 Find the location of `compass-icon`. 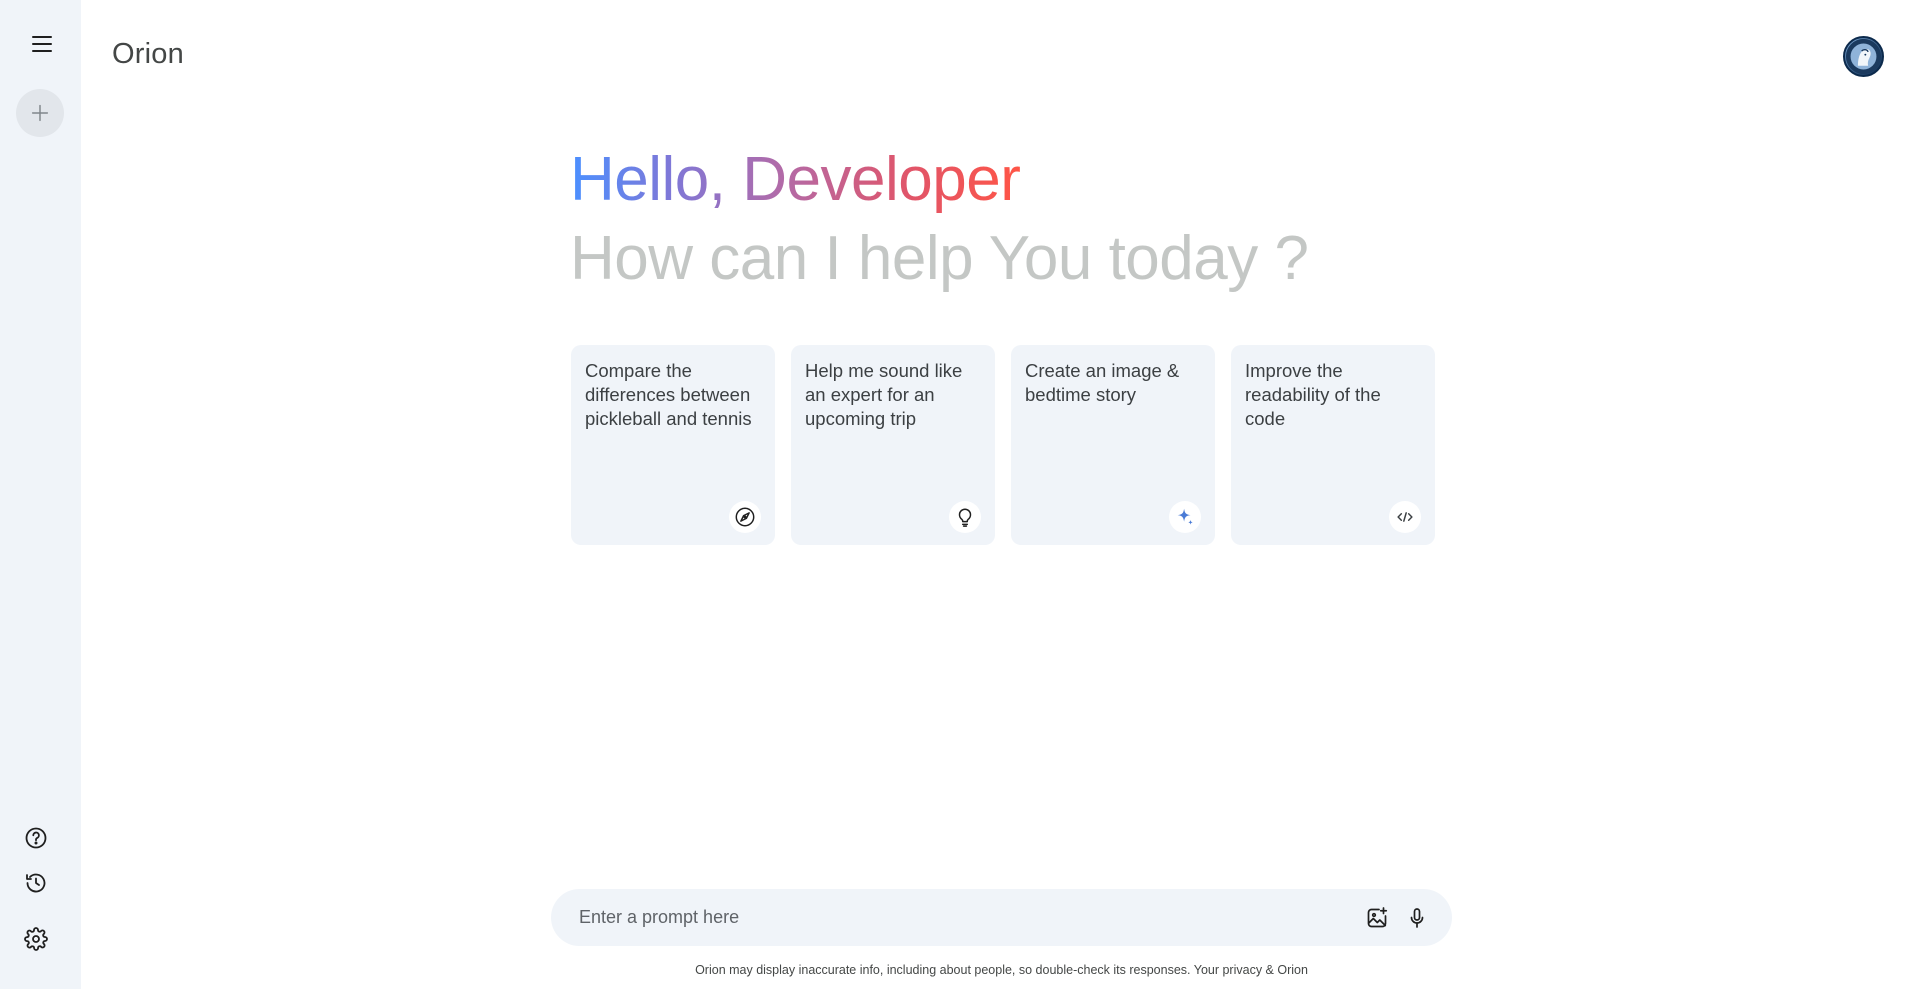

compass-icon is located at coordinates (745, 517).